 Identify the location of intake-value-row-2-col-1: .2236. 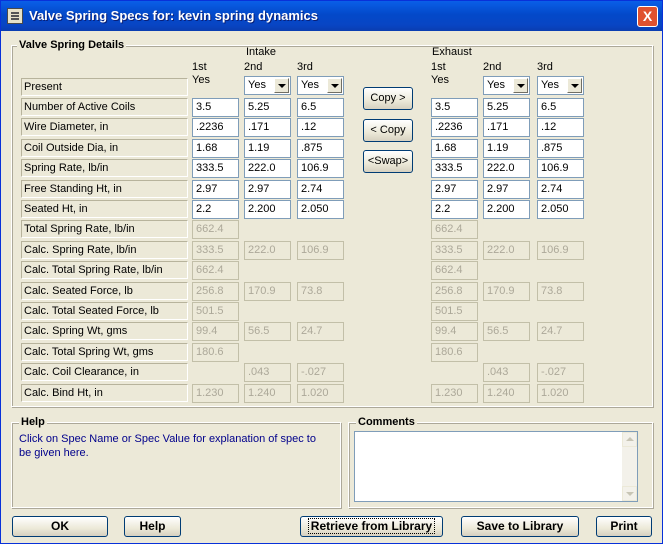
(215, 128).